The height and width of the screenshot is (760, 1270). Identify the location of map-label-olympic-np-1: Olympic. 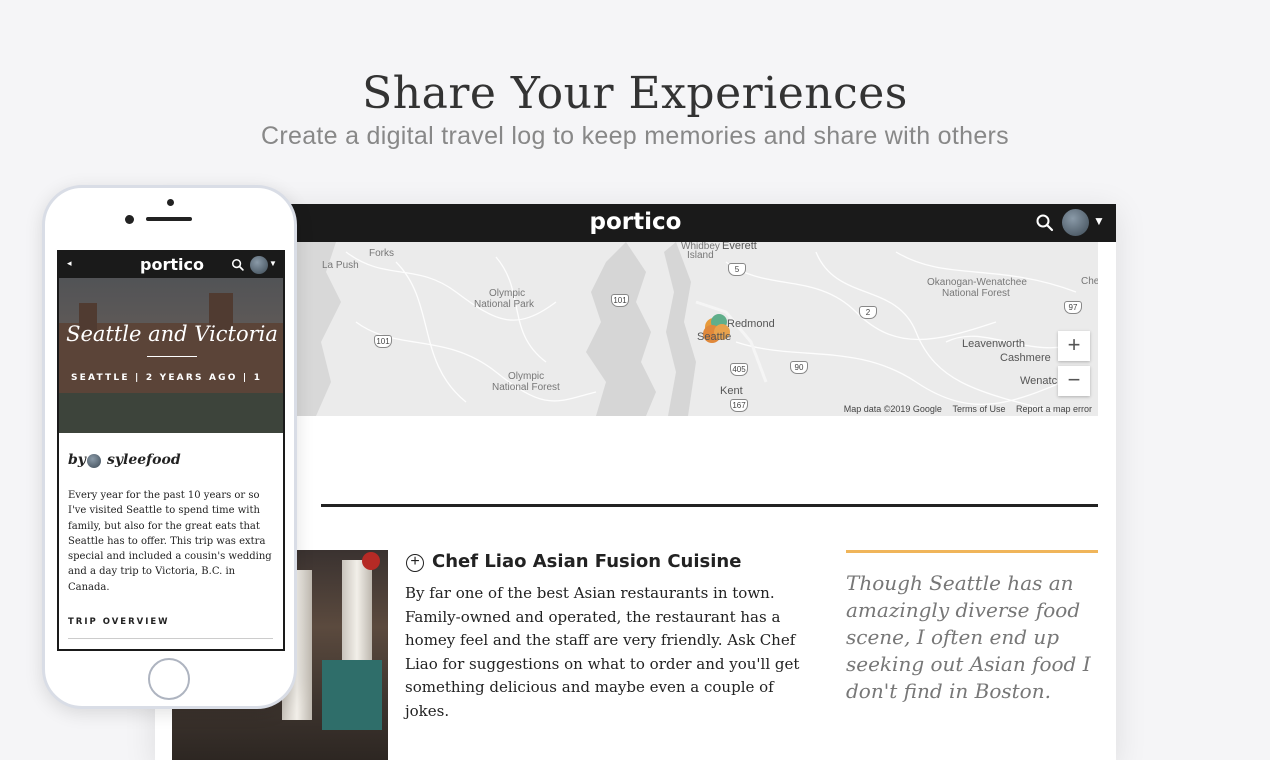
(507, 293).